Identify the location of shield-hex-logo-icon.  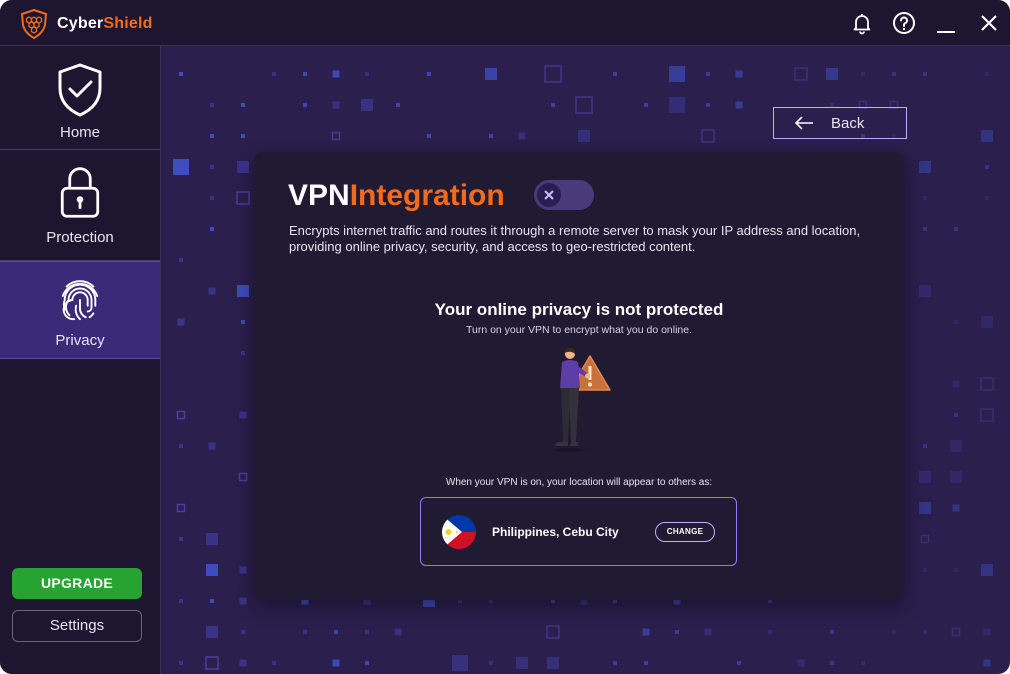
(34, 24).